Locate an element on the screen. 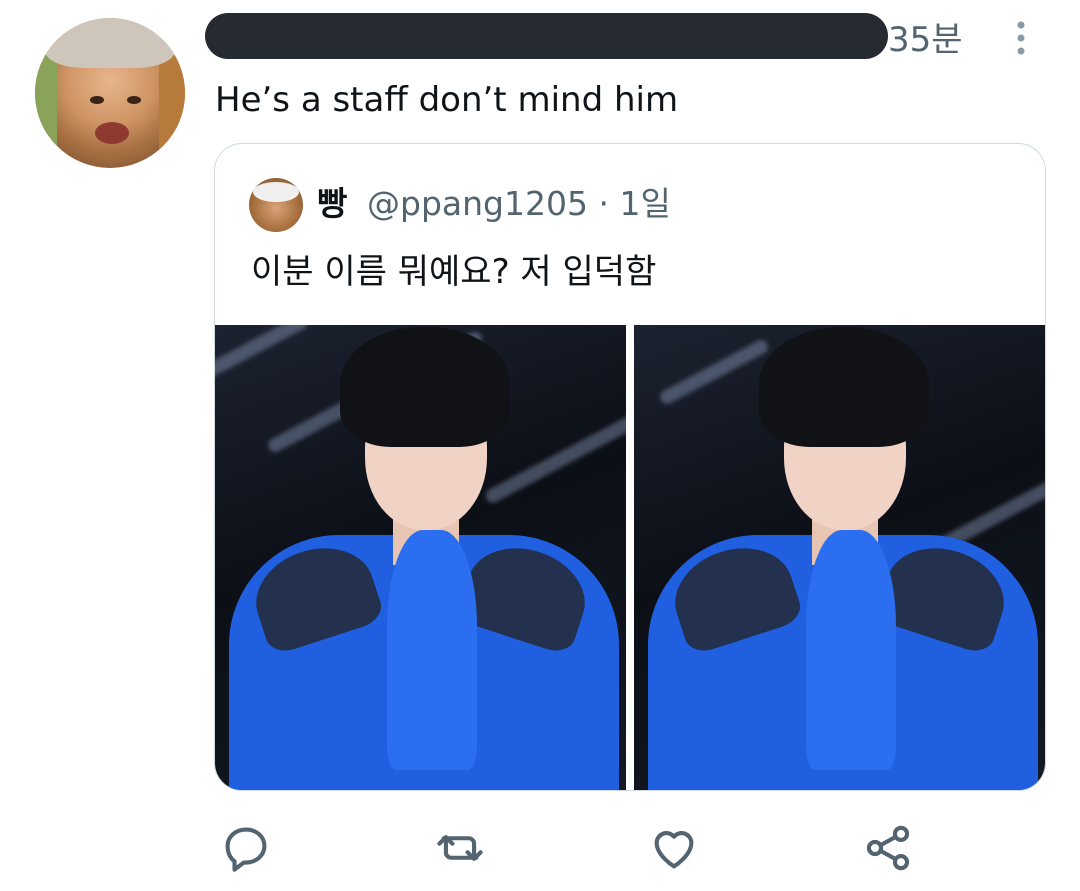  quoted-tweet-text: 이분 이름 뭐예요? 저 입덕함 is located at coordinates (454, 272).